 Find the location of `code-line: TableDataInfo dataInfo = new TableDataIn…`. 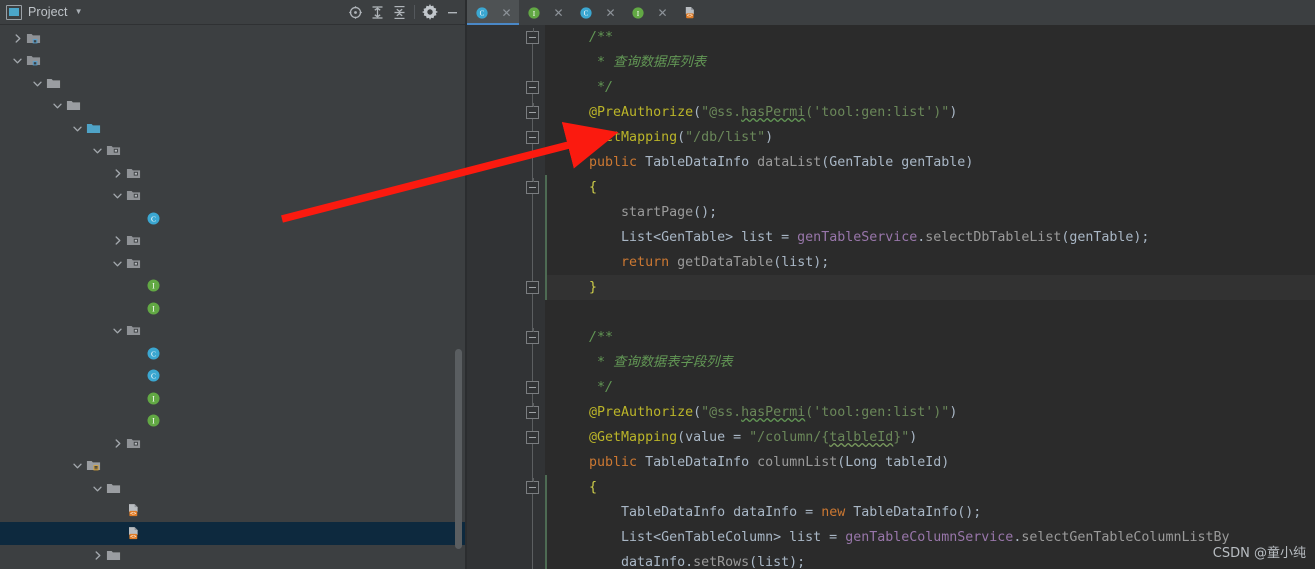

code-line: TableDataInfo dataInfo = new TableDataIn… is located at coordinates (930, 512).